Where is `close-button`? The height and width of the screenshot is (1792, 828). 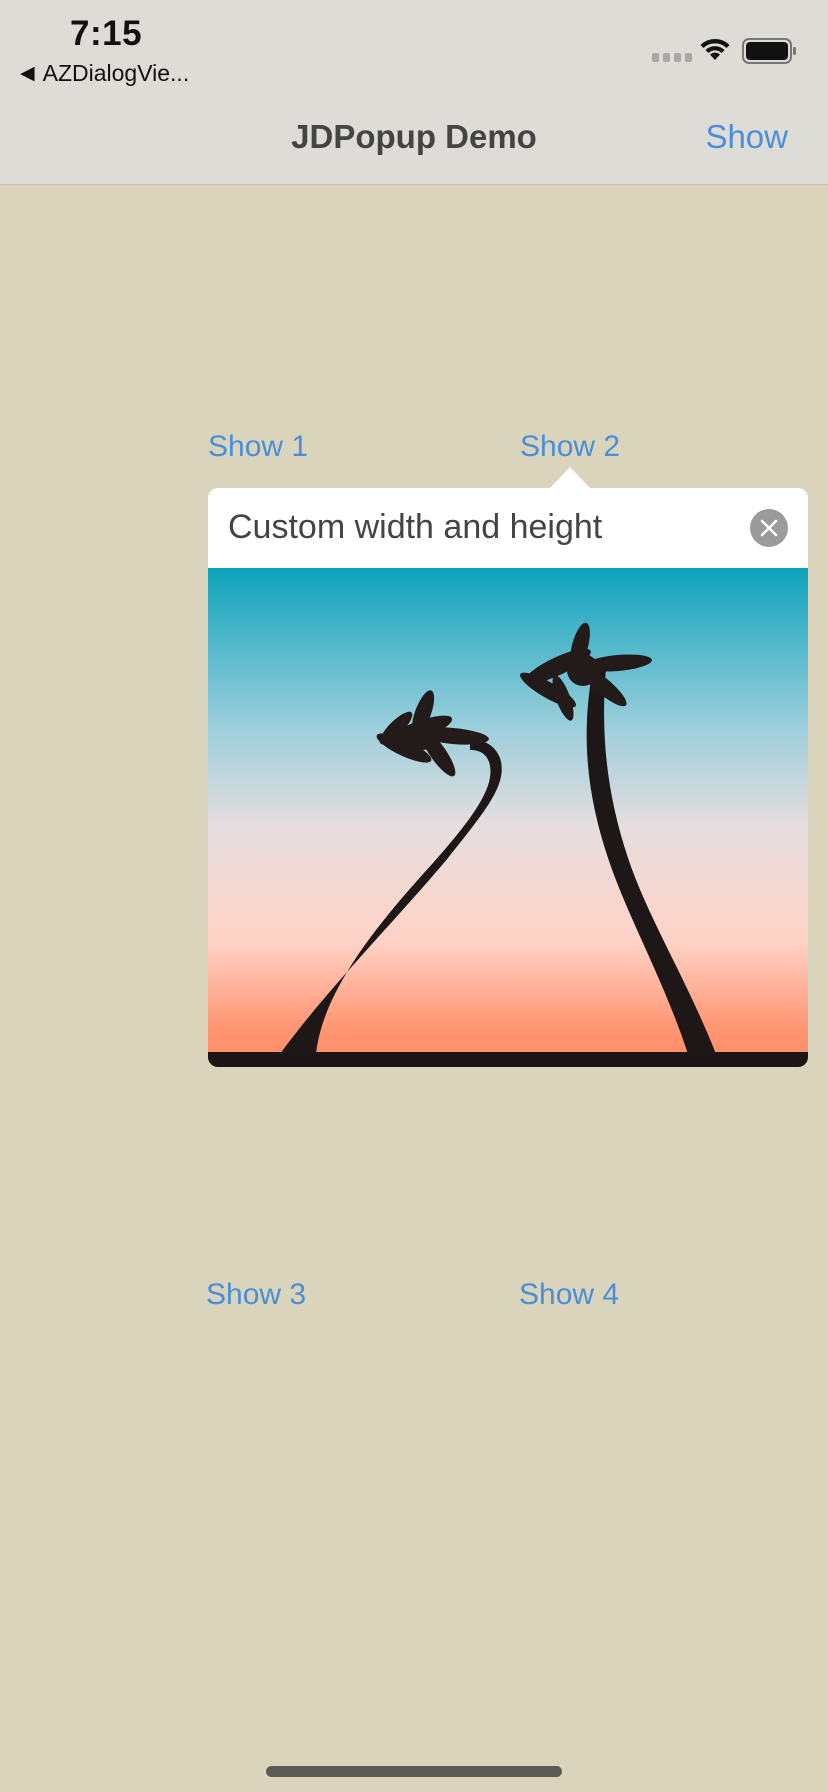
close-button is located at coordinates (769, 528).